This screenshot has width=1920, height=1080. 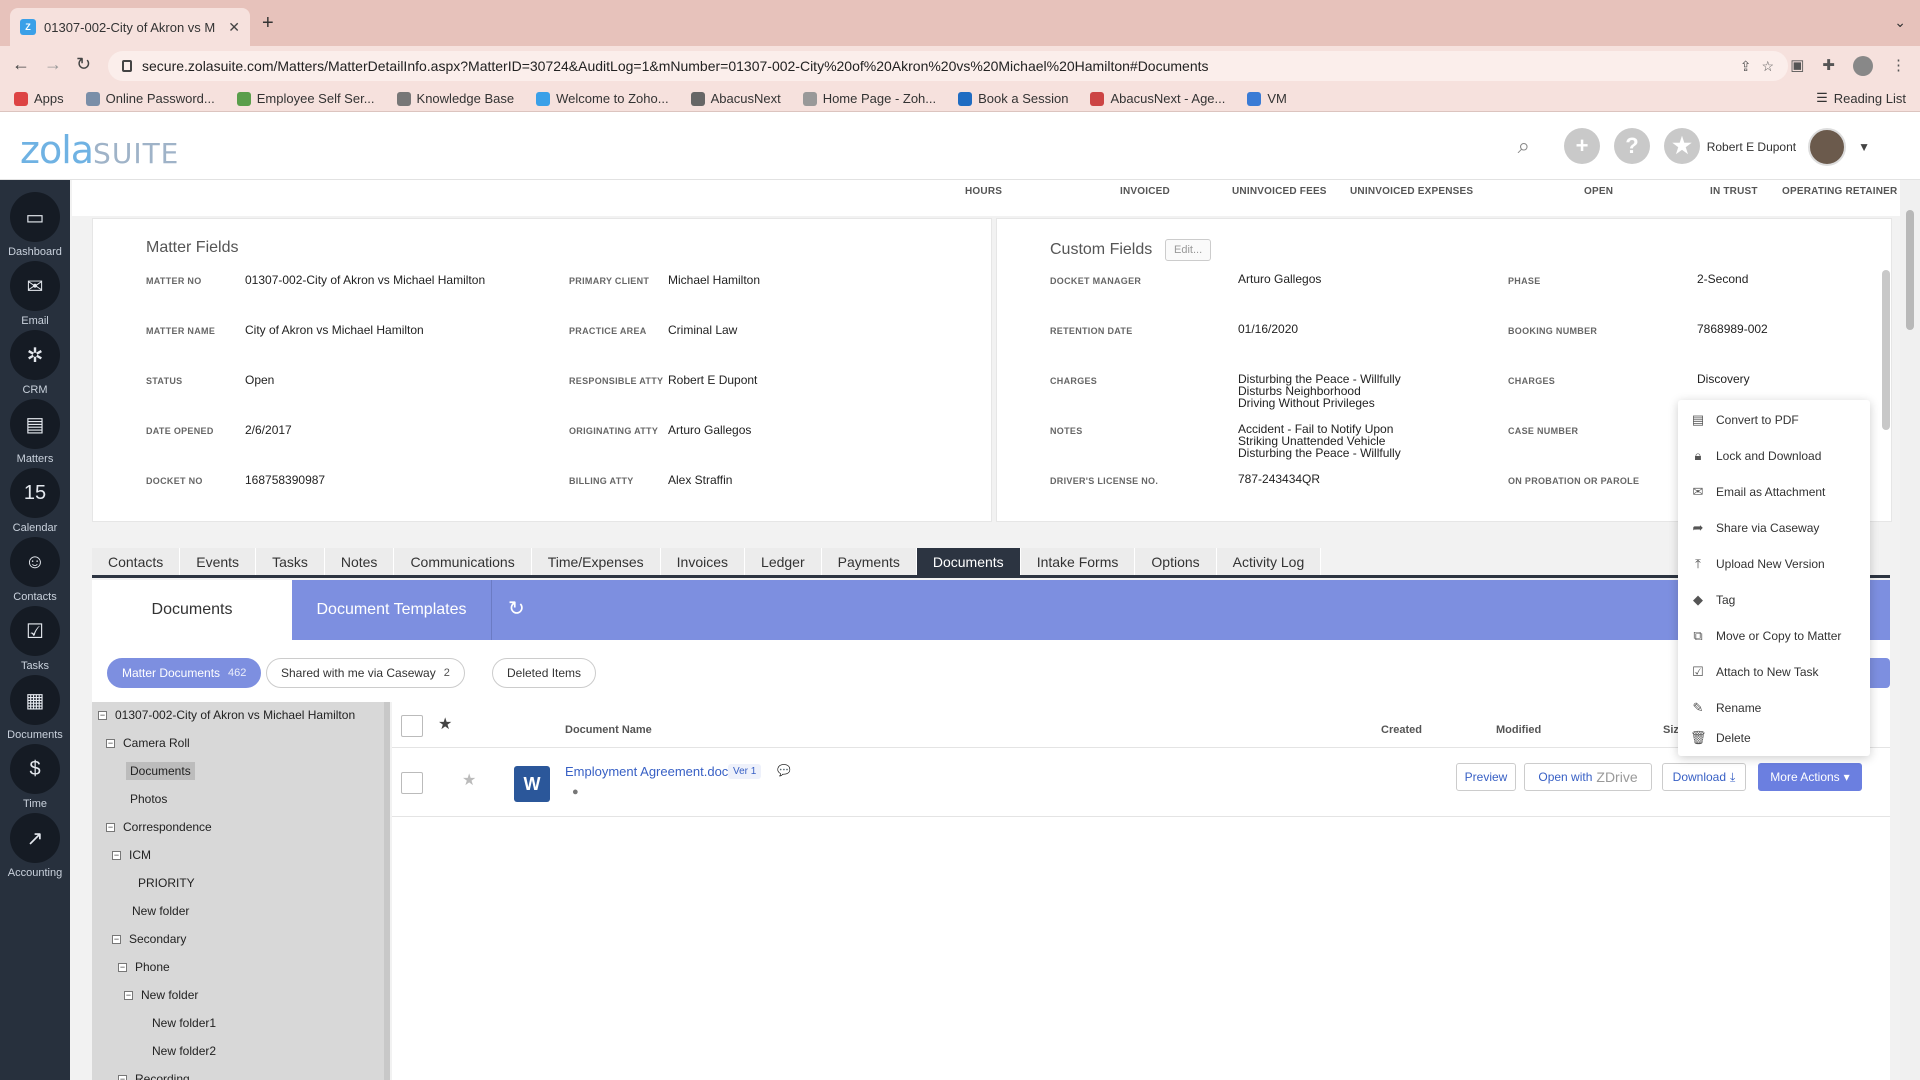 What do you see at coordinates (1810, 777) in the screenshot?
I see `more-actions-button: More Actions ▾` at bounding box center [1810, 777].